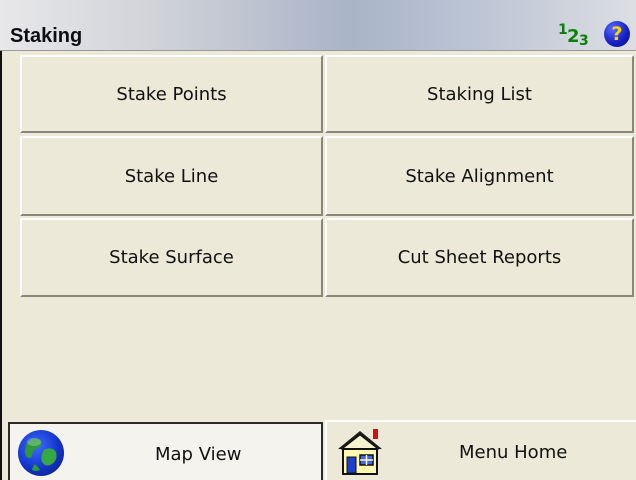 The image size is (636, 480). What do you see at coordinates (479, 176) in the screenshot?
I see `stake-alignment-button: Stake Alignment` at bounding box center [479, 176].